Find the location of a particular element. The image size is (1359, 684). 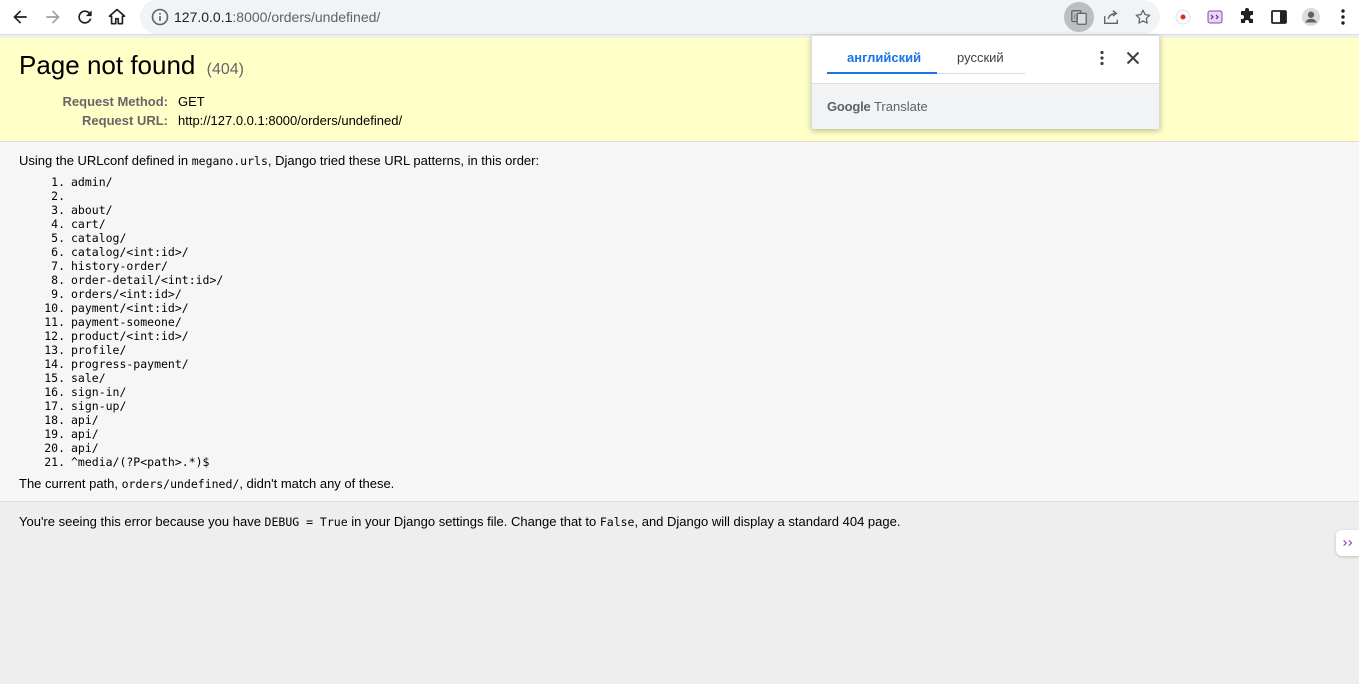

translate-popup: английский русский Google Translate is located at coordinates (985, 82).